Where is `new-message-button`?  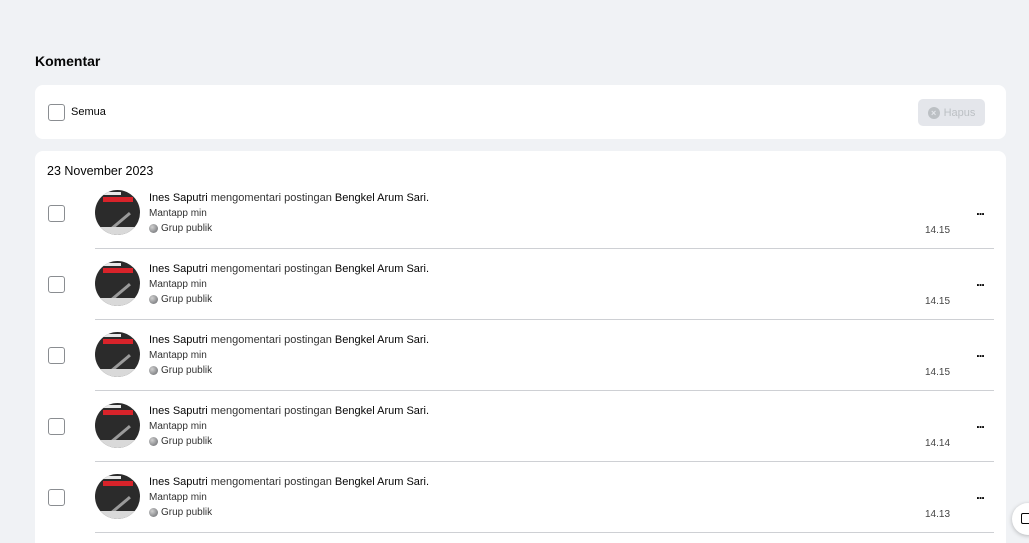 new-message-button is located at coordinates (1020, 519).